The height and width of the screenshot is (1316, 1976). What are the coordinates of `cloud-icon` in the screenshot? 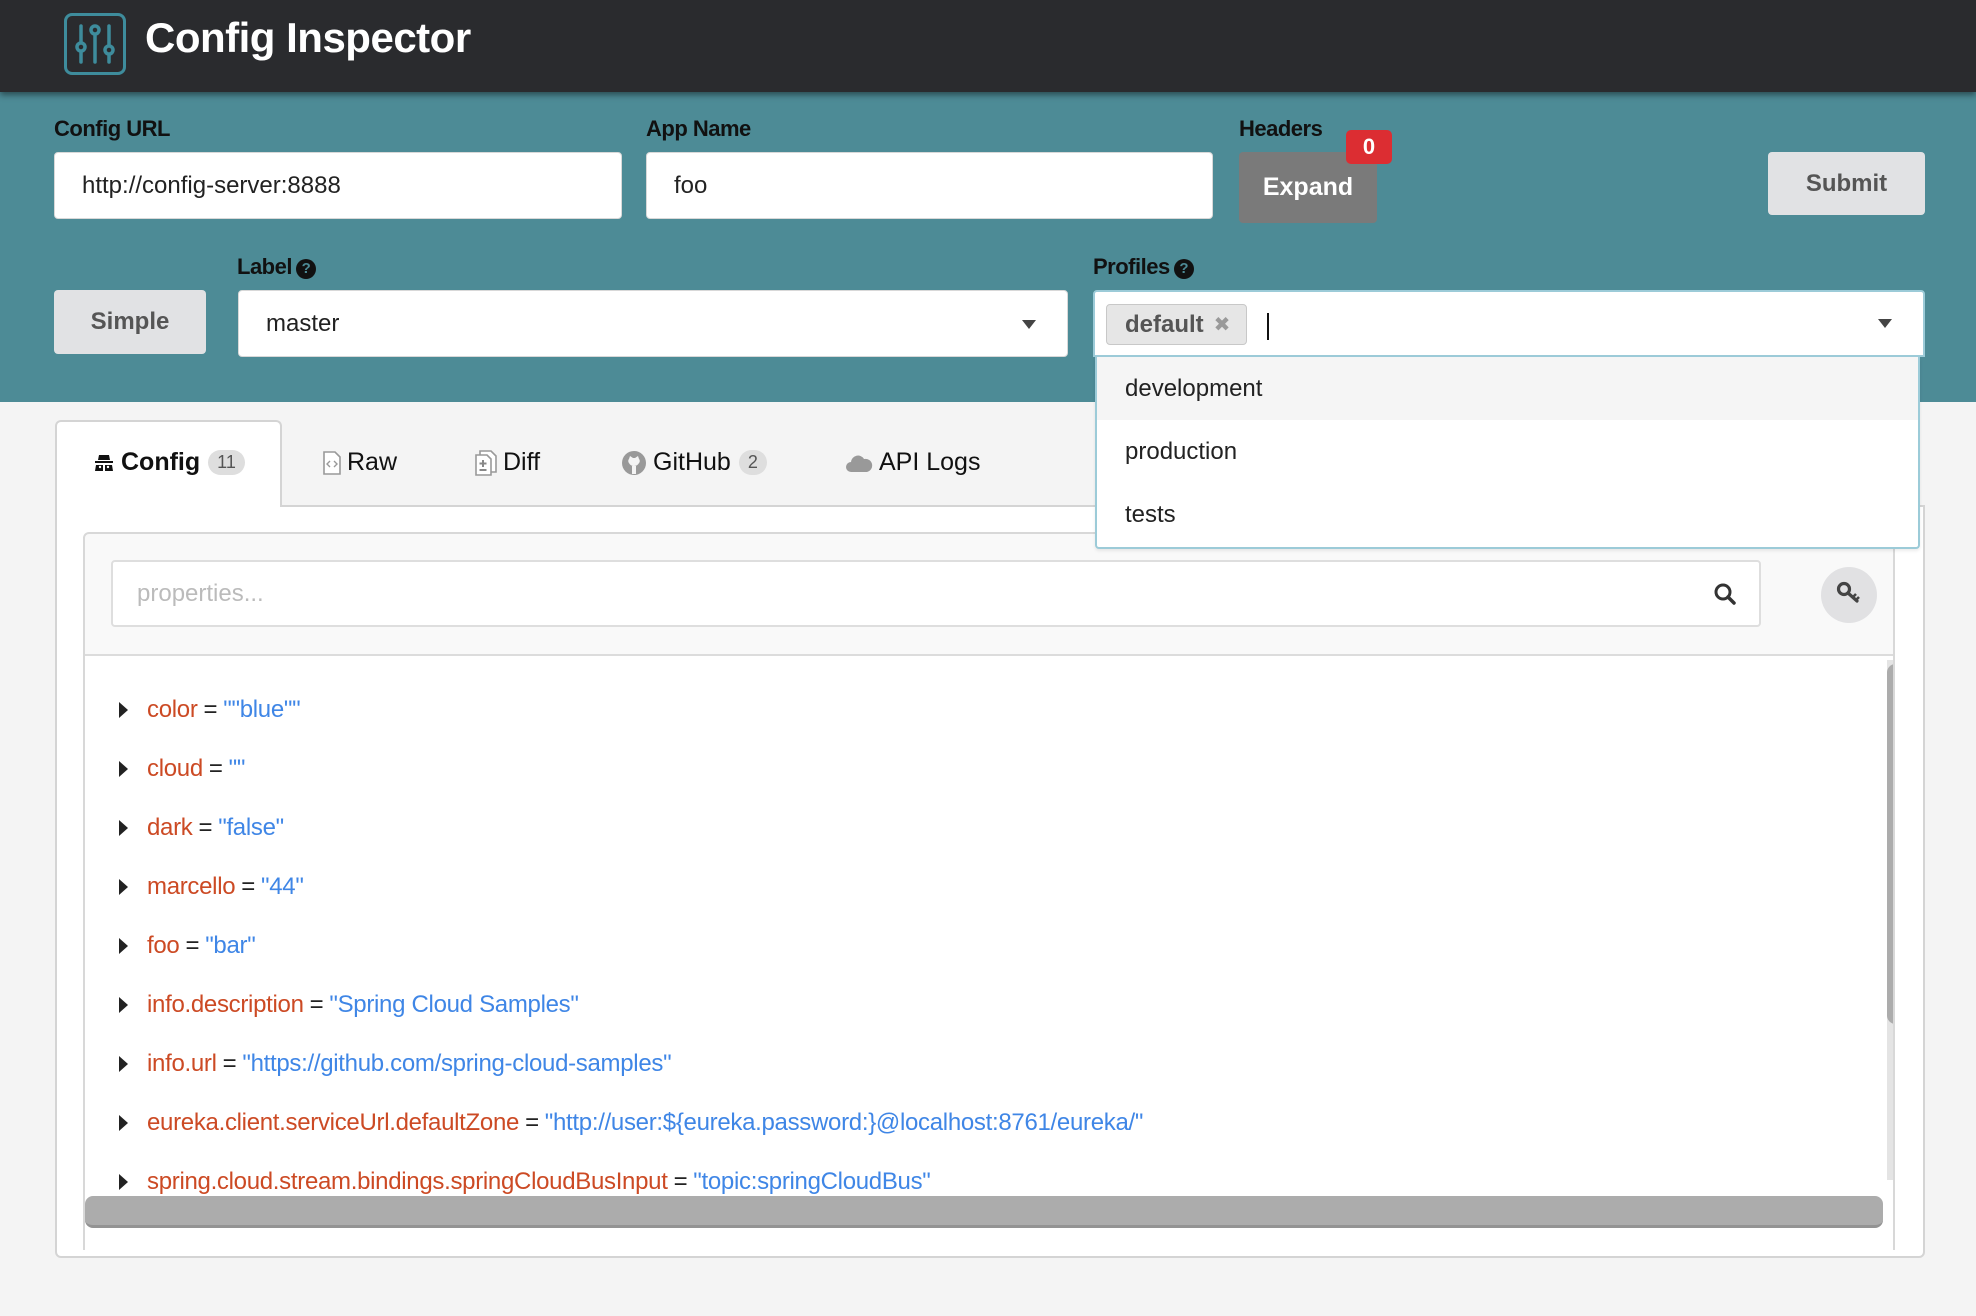 It's located at (859, 463).